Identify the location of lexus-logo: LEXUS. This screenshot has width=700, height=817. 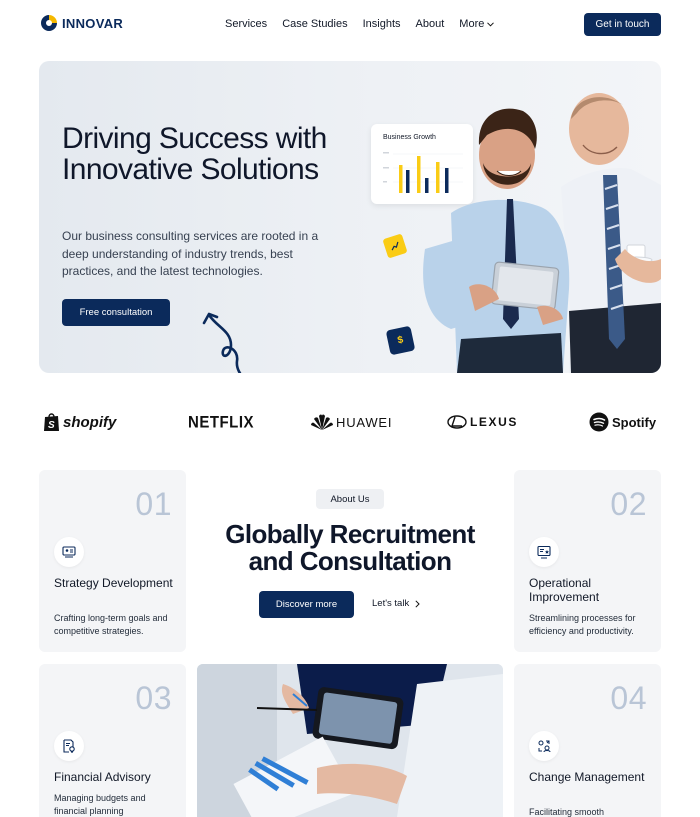
(482, 422).